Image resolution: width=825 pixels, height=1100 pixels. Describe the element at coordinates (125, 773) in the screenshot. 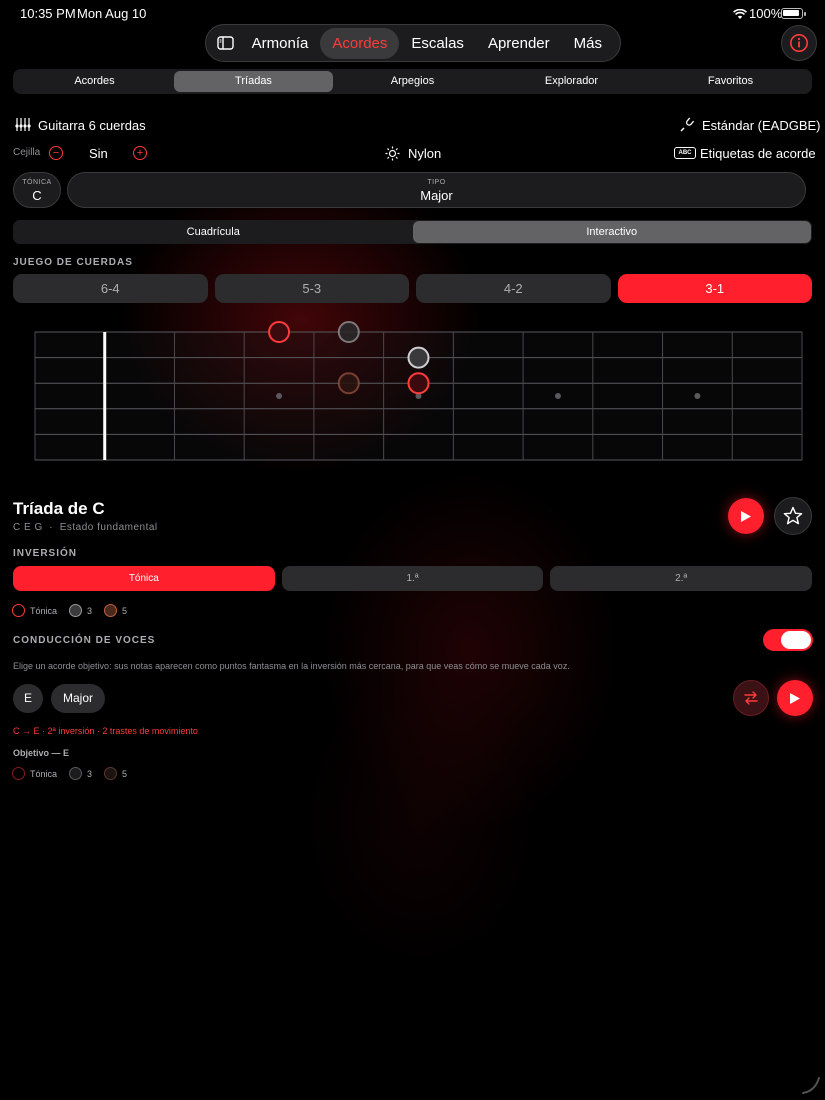

I see `target-legend-fifth-label: 5` at that location.